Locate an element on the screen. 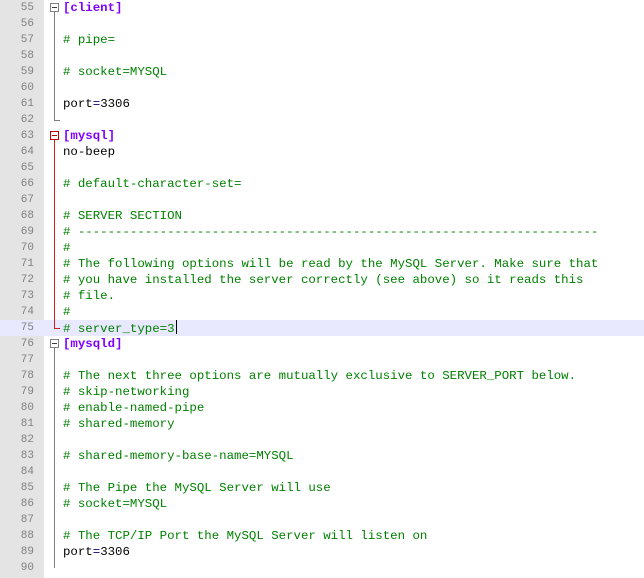  token-comment: # skip-networking is located at coordinates (126, 392).